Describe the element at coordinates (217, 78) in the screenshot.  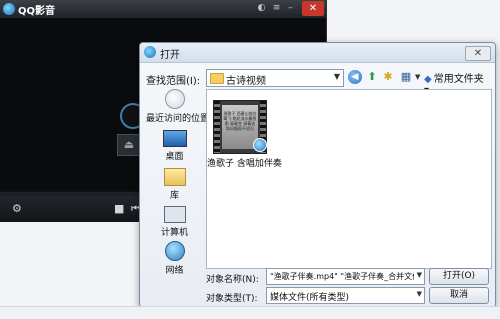
I see `folder-icon` at that location.